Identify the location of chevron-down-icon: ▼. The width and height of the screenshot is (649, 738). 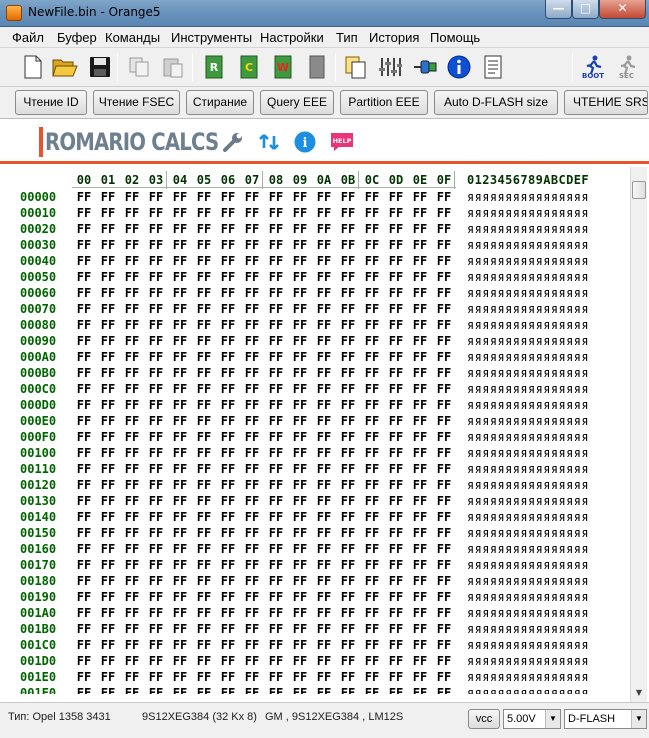
(638, 719).